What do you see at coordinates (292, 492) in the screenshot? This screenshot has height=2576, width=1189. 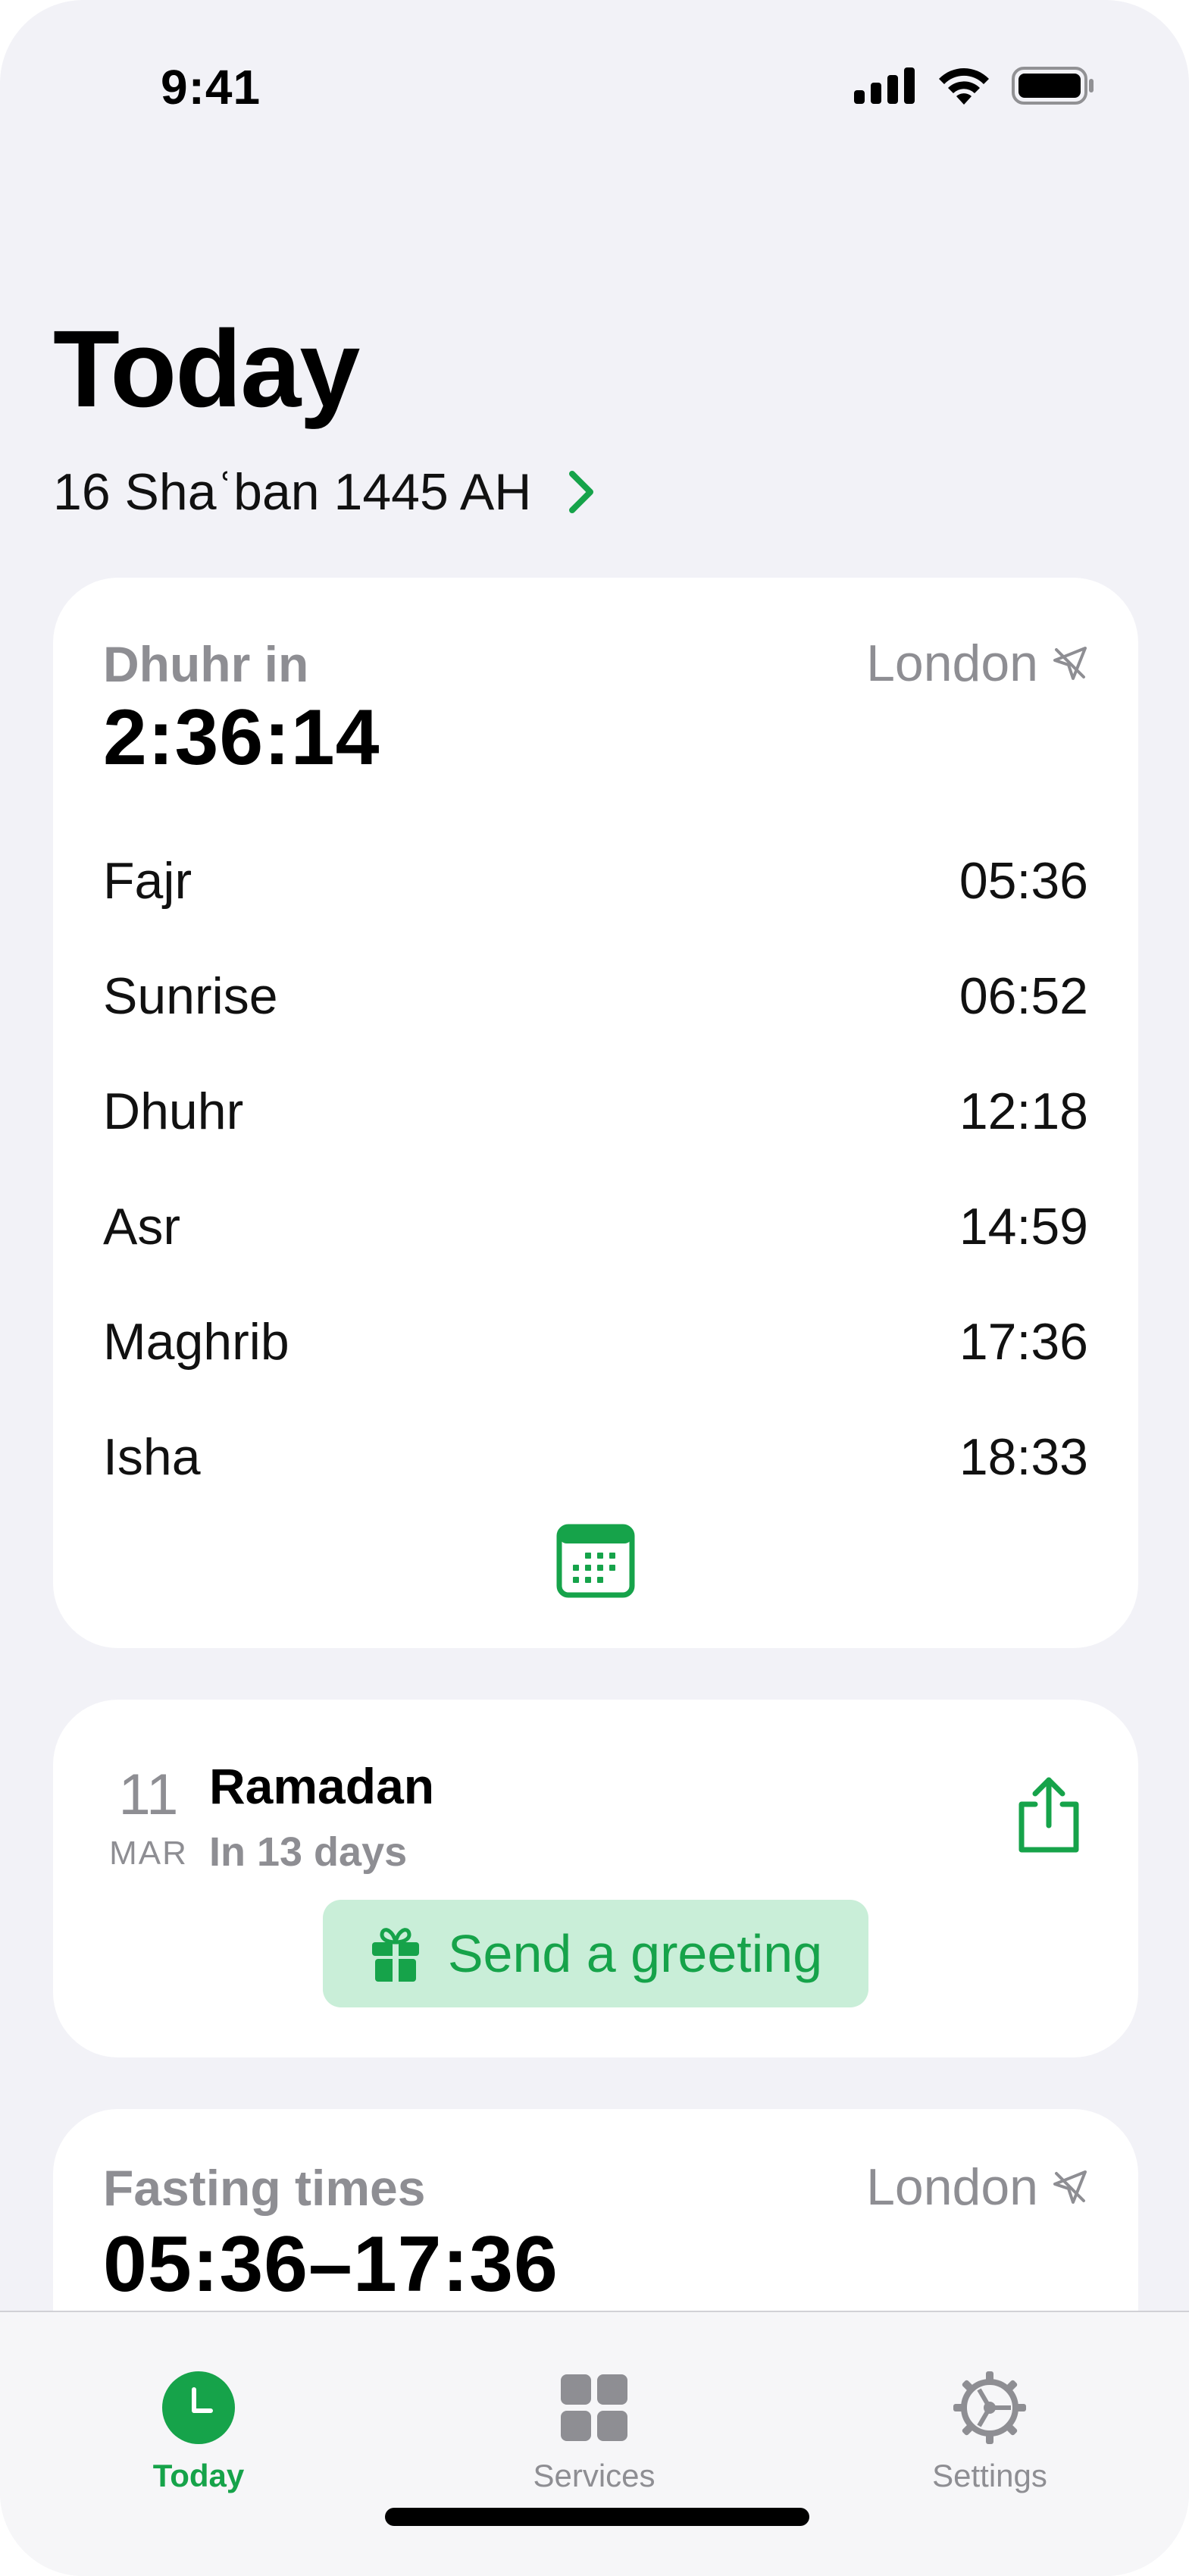 I see `hijri-date: 16 Shaʿban 1445 AH` at bounding box center [292, 492].